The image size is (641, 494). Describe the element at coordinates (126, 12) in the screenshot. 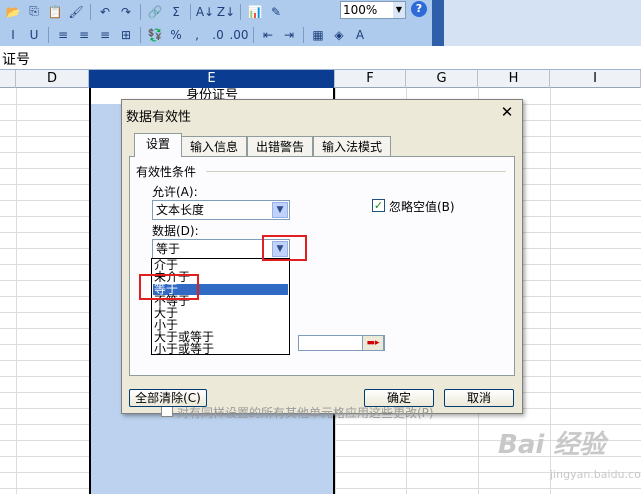

I see `redo-icon: ↷` at that location.